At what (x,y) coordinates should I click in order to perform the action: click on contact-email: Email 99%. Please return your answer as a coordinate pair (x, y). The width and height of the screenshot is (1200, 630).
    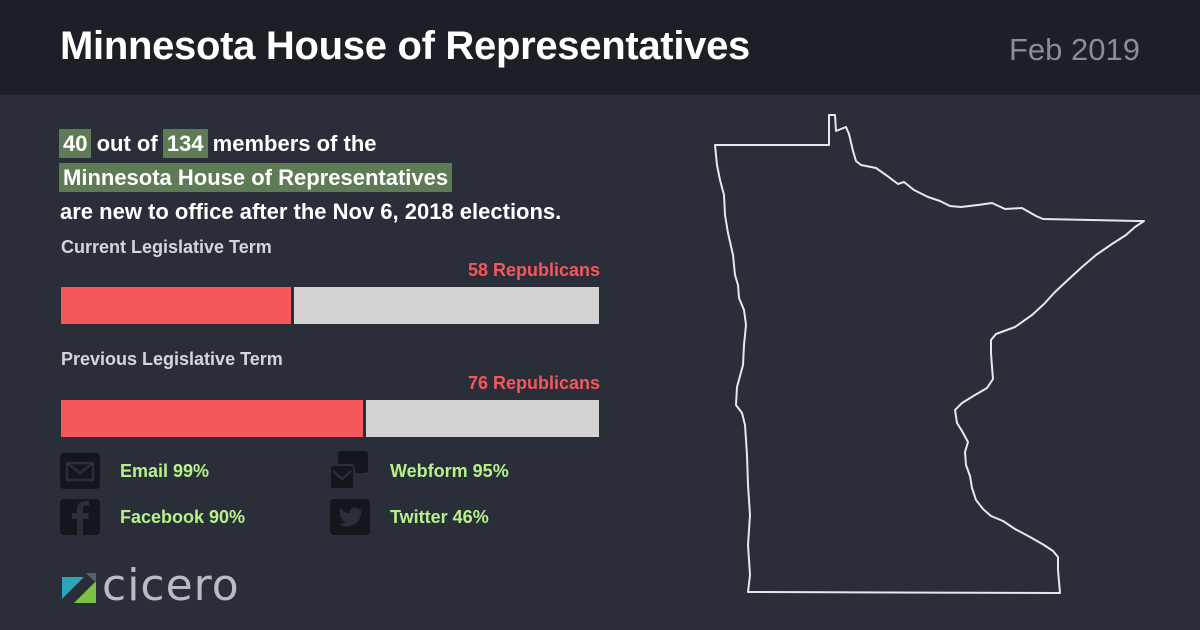
    Looking at the image, I should click on (134, 471).